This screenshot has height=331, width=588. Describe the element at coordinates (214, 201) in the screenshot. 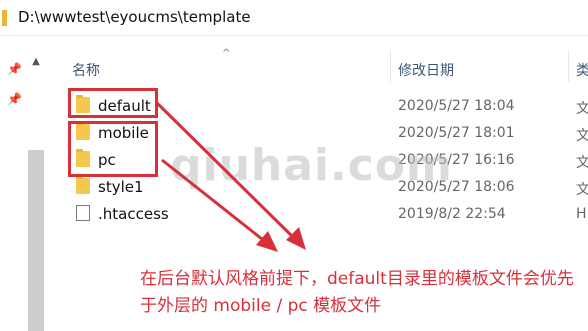

I see `arrow-line` at that location.